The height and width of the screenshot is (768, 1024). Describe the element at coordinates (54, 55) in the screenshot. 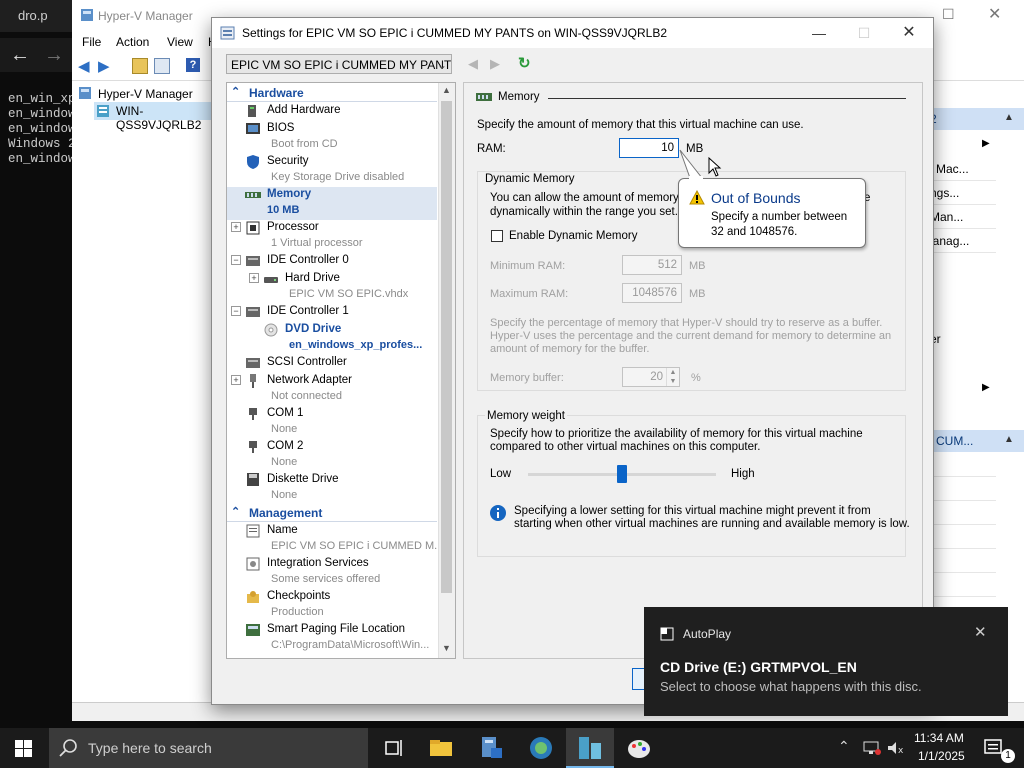

I see `forward-arrow-icon: →` at that location.